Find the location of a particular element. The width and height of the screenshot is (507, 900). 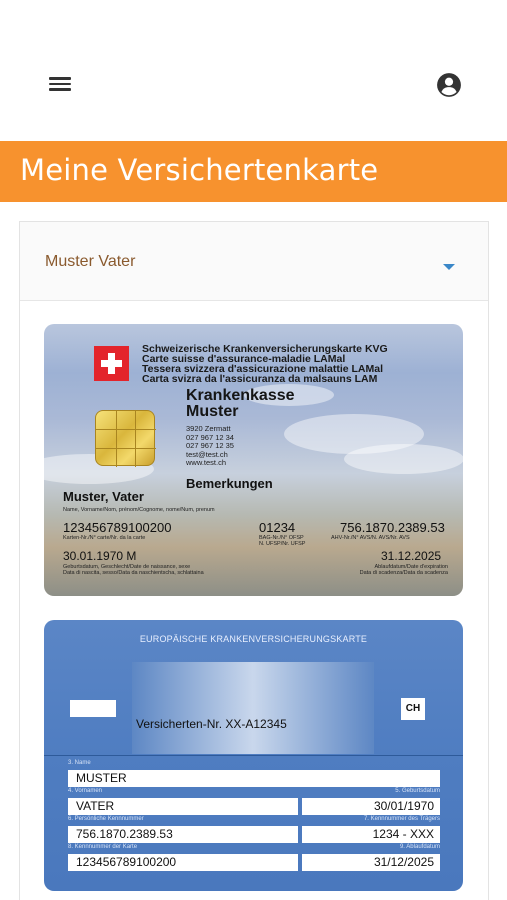

ahv-number: 756.1870.2389.53 is located at coordinates (392, 527).